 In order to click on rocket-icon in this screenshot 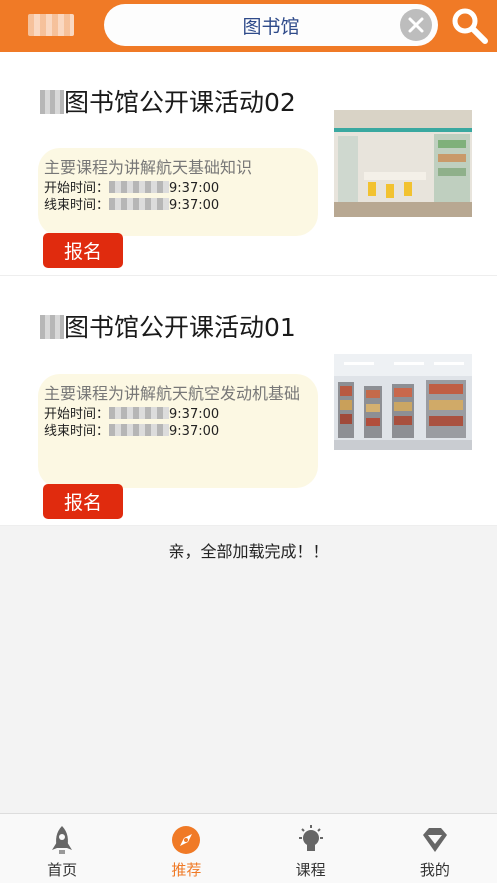, I will do `click(62, 840)`.